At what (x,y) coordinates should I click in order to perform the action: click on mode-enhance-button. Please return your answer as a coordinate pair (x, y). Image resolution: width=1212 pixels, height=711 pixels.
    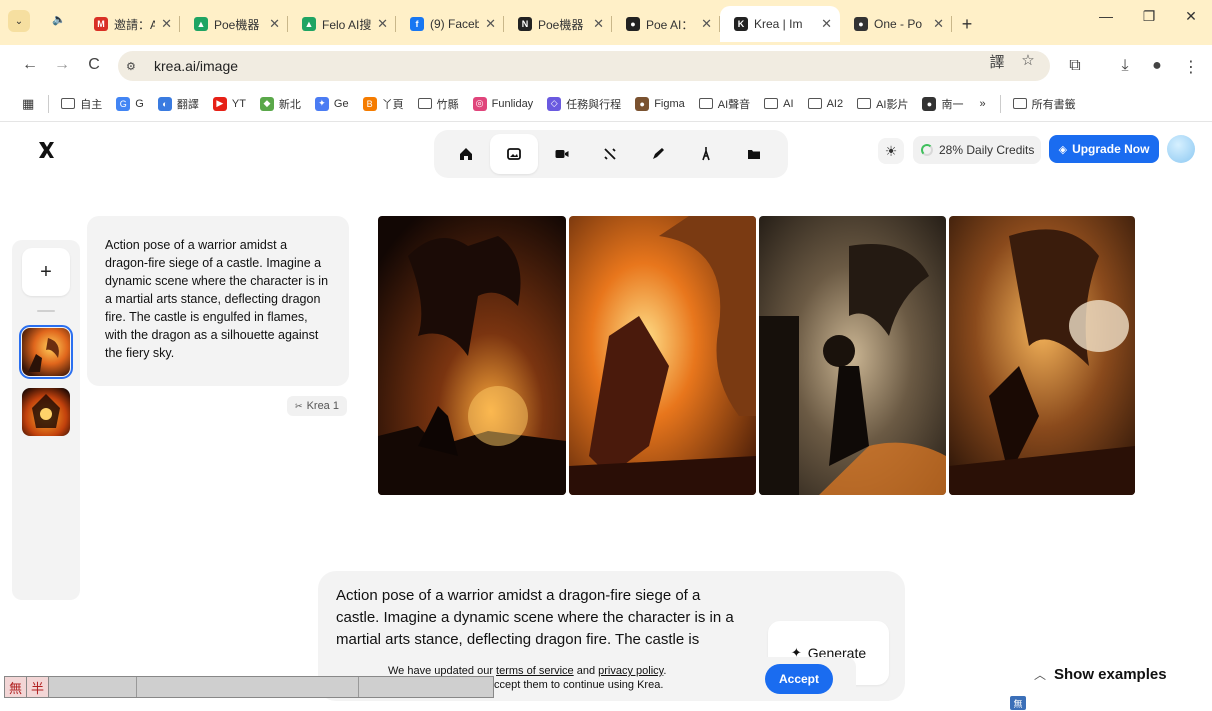
    Looking at the image, I should click on (610, 154).